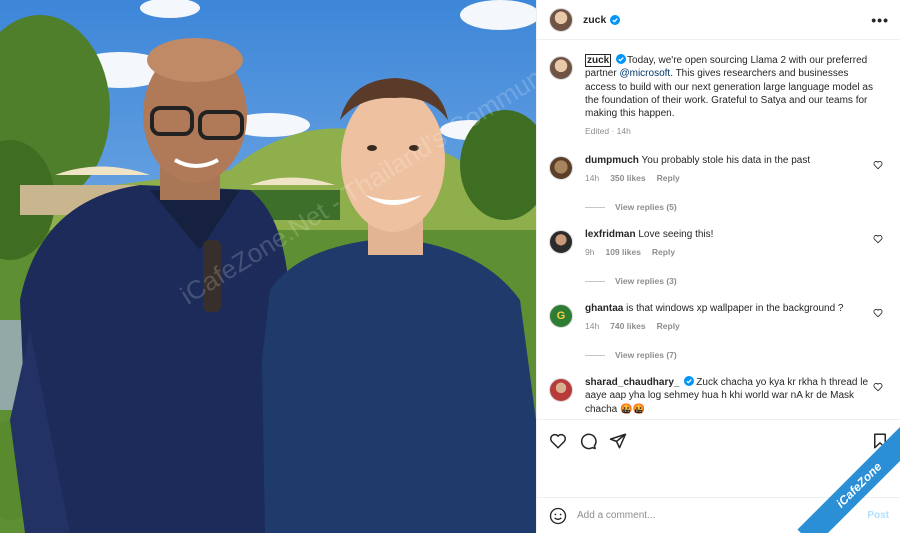 The height and width of the screenshot is (533, 900). Describe the element at coordinates (646, 355) in the screenshot. I see `view-replies-label: View replies (7)` at that location.